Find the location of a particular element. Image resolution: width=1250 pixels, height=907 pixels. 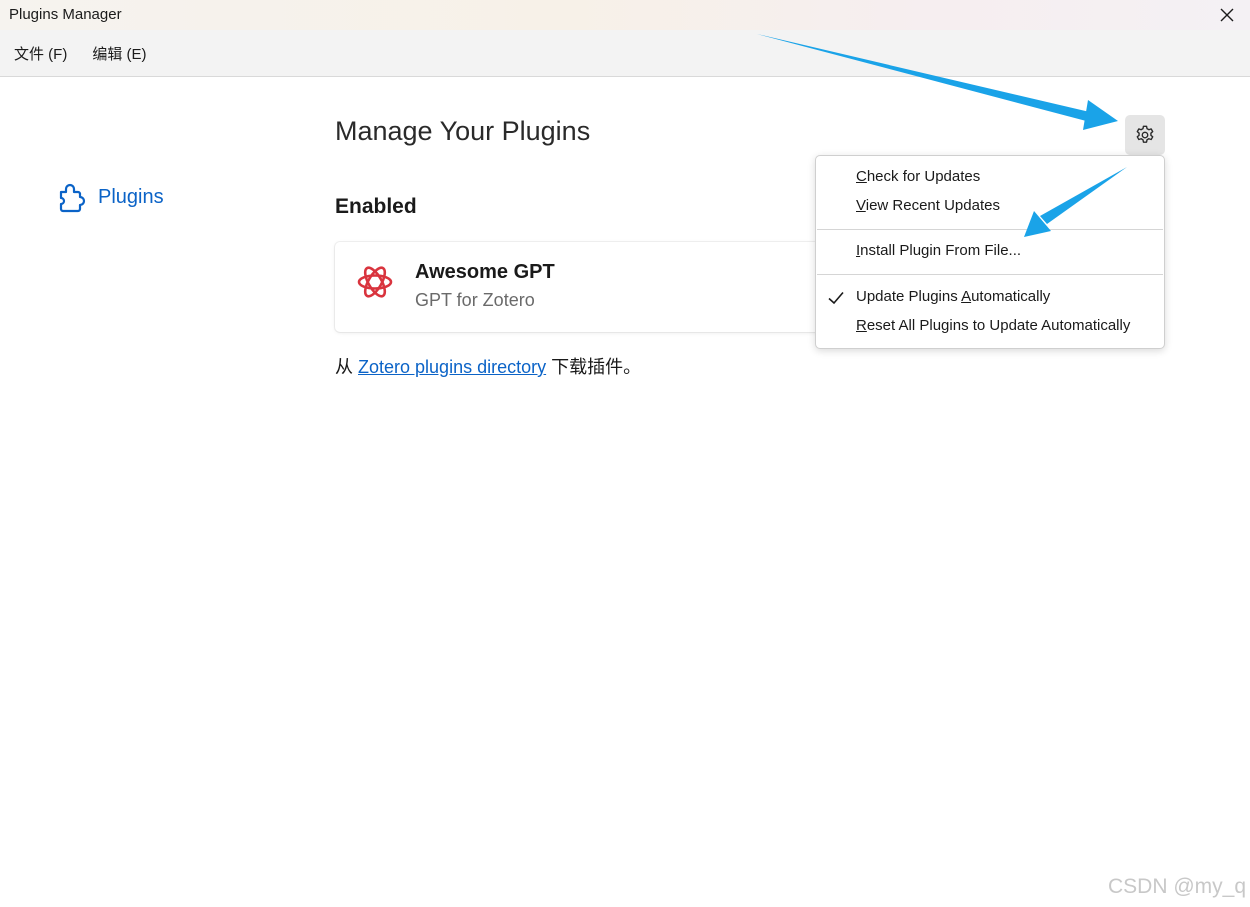

accesskey: R is located at coordinates (861, 325).